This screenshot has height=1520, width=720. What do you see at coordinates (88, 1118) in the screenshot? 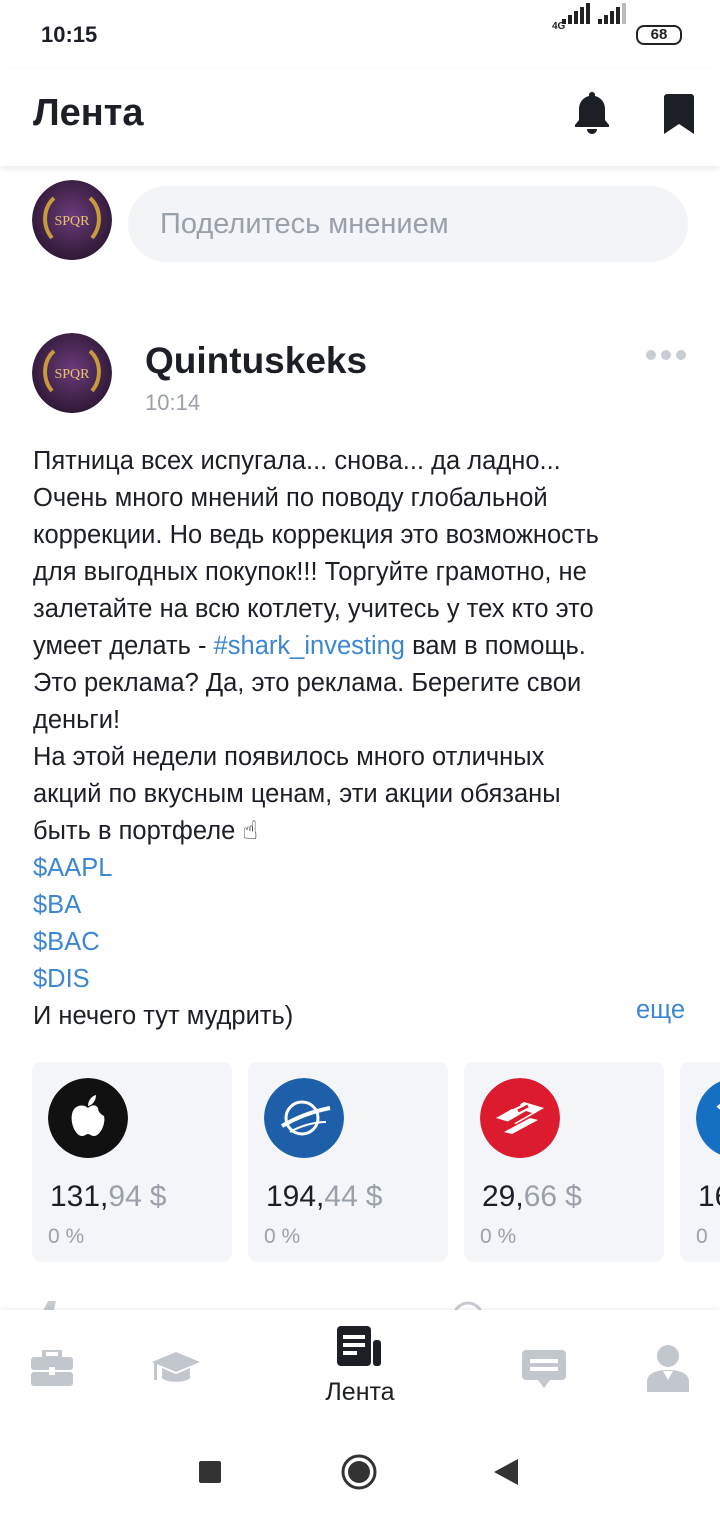
I see `apple-logo-icon` at bounding box center [88, 1118].